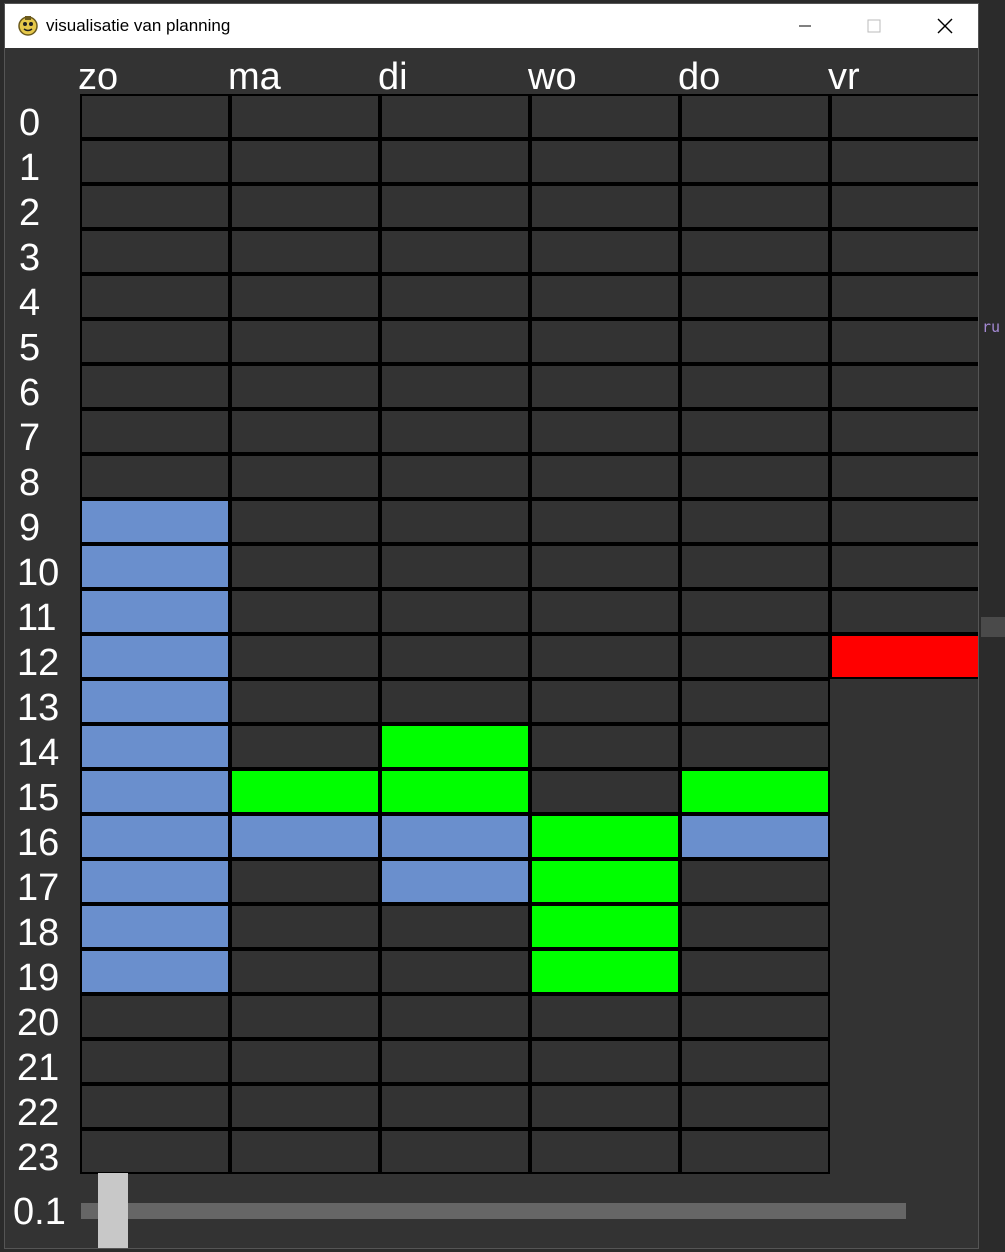 The width and height of the screenshot is (1005, 1252). What do you see at coordinates (493, 1211) in the screenshot?
I see `slider-track` at bounding box center [493, 1211].